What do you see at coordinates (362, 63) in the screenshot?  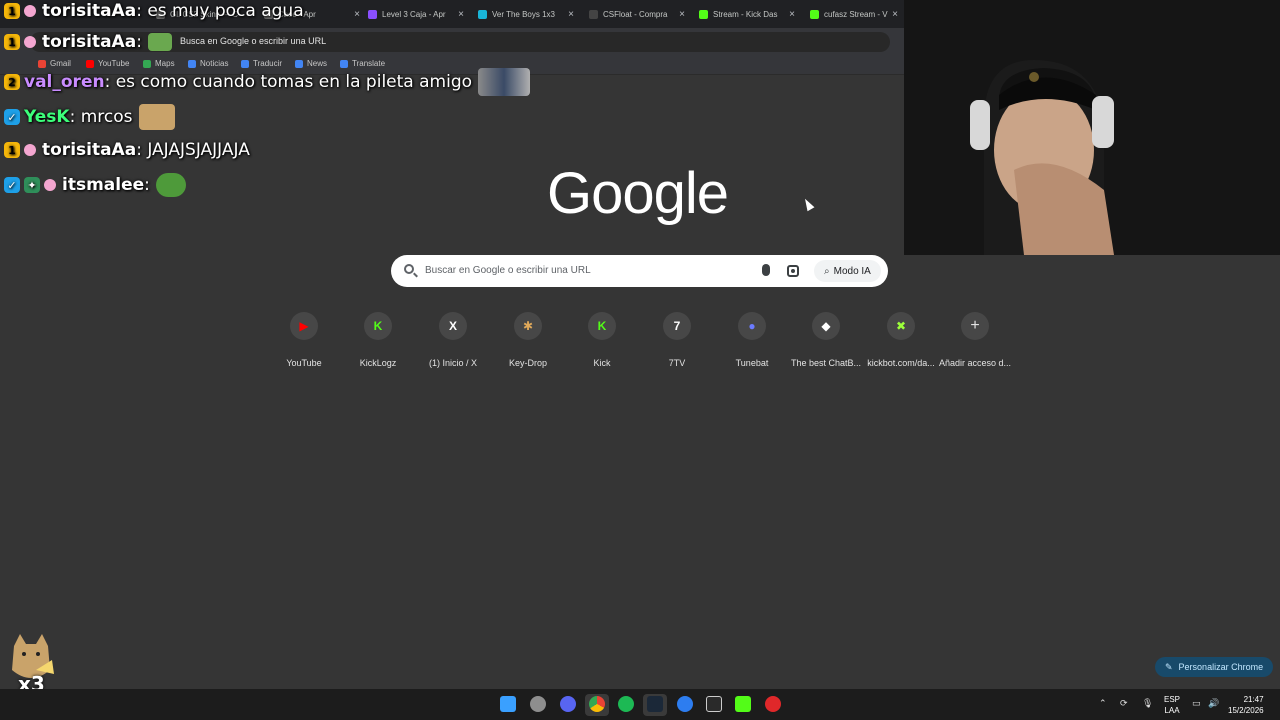 I see `bookmark-translate: Translate` at bounding box center [362, 63].